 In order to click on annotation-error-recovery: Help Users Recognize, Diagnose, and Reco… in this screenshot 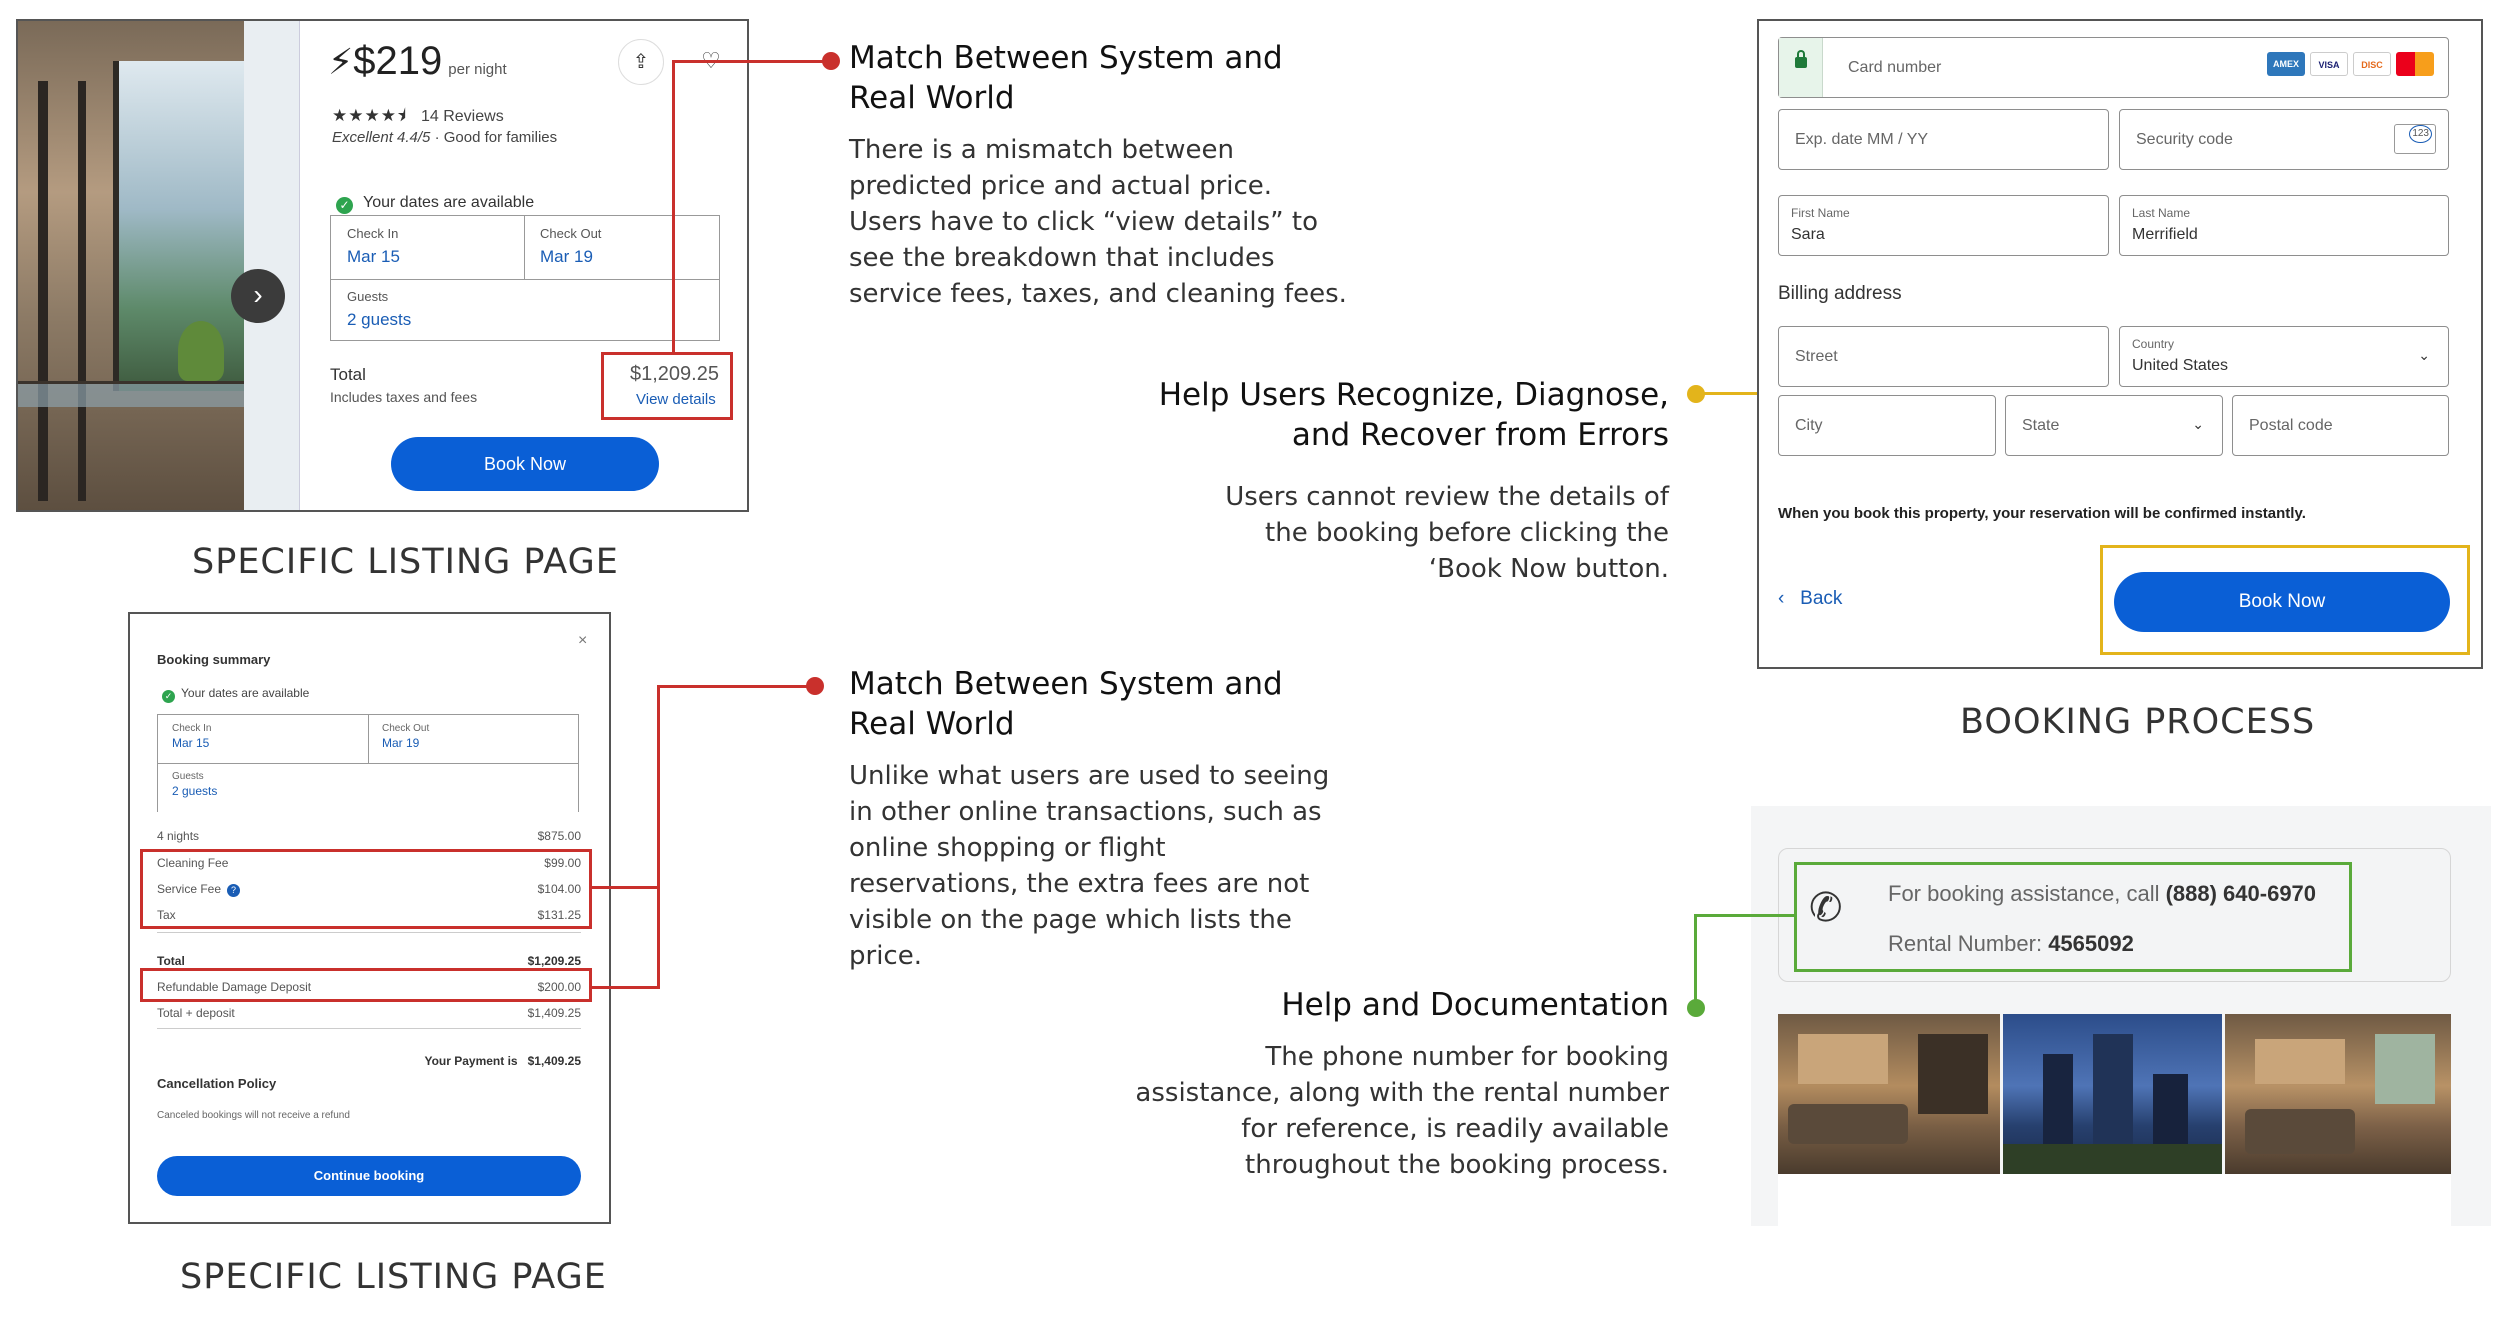, I will do `click(1413, 480)`.